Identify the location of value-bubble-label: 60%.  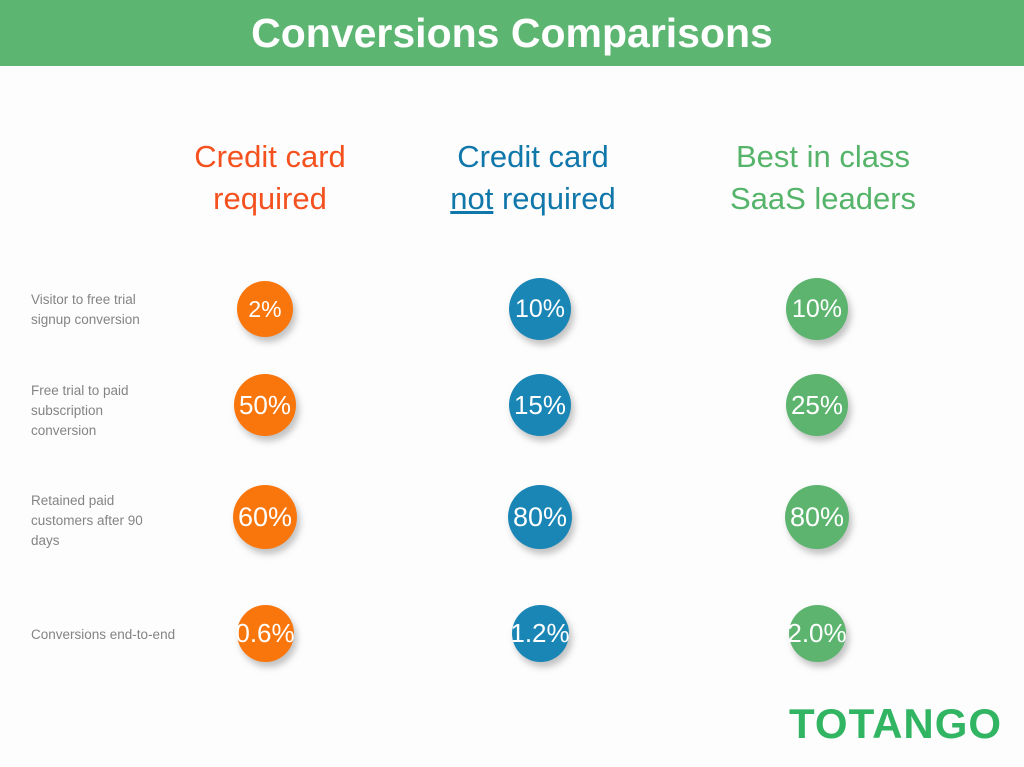
(265, 516).